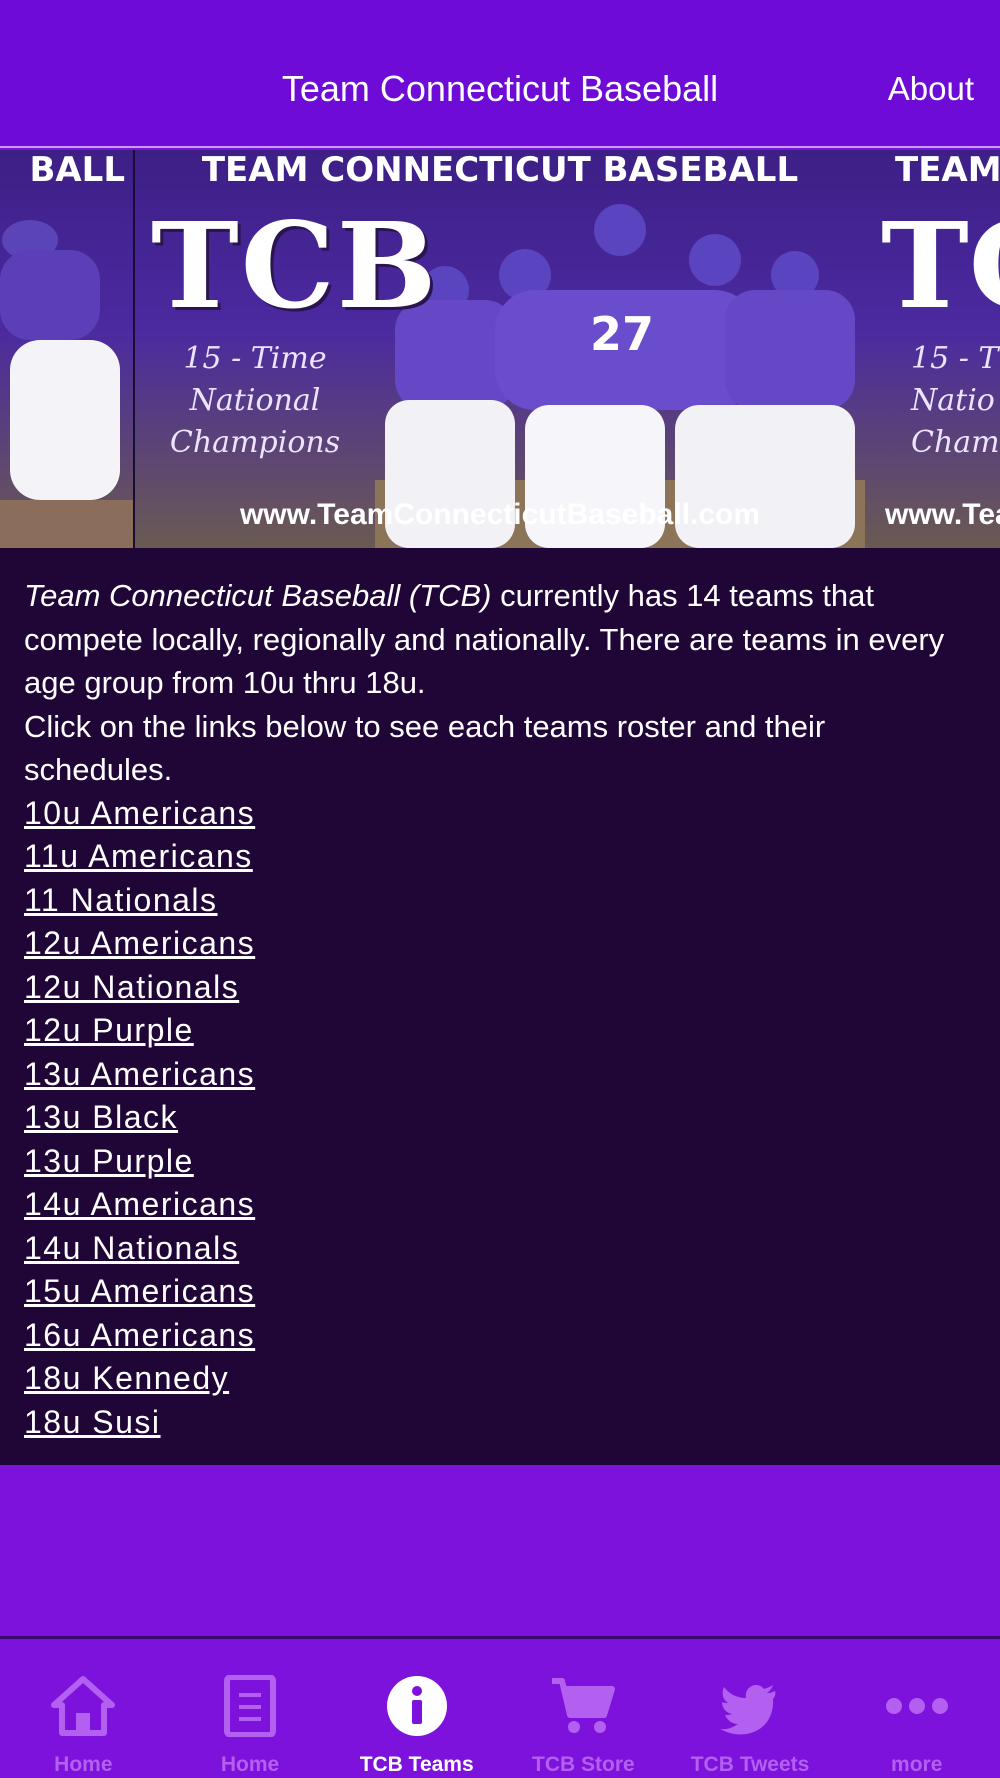  I want to click on team-link-18u-kennedy: 18u Kennedy, so click(500, 1379).